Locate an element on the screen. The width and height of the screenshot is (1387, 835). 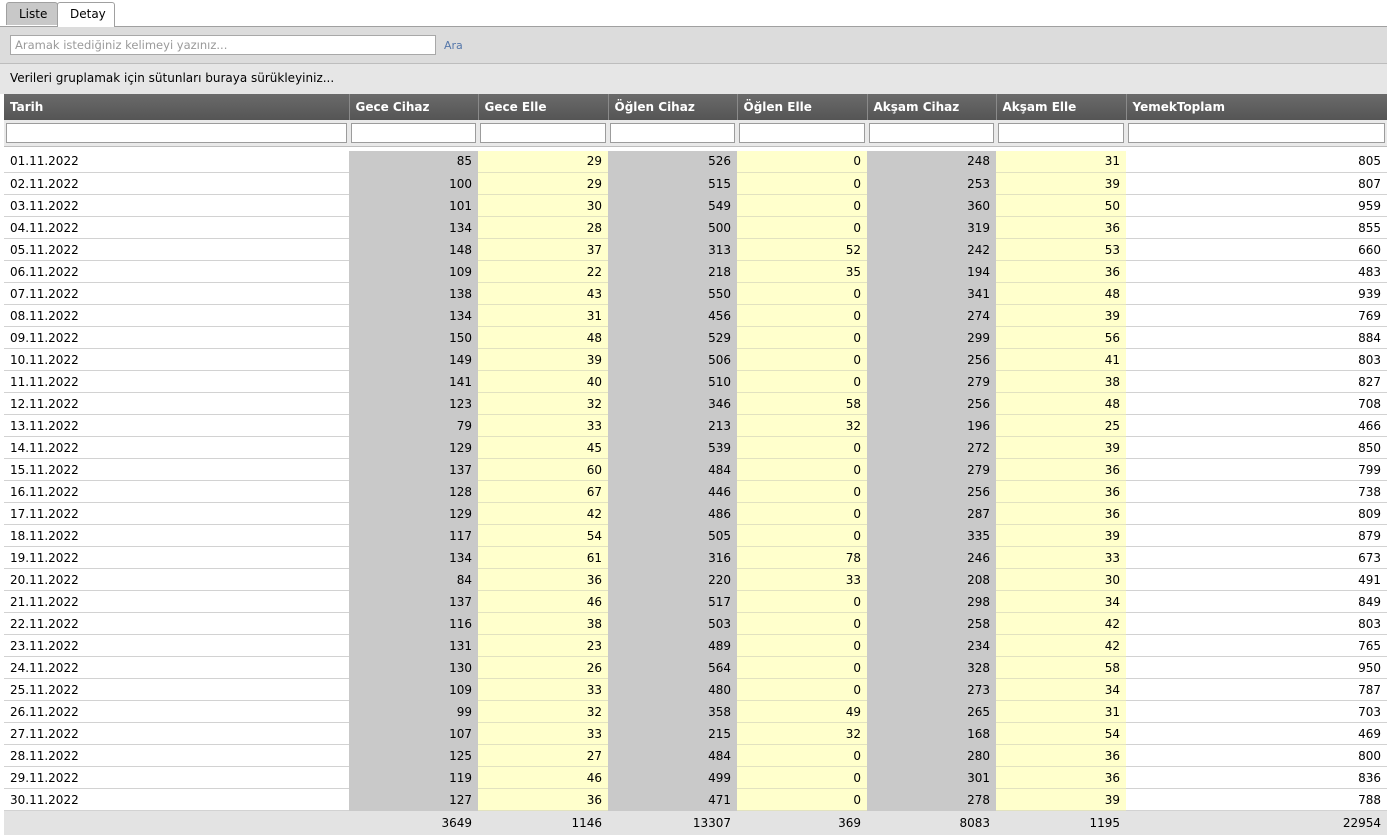
table-row: 25.11.2022 109 33 480 0 273 34 787 is located at coordinates (695, 689).